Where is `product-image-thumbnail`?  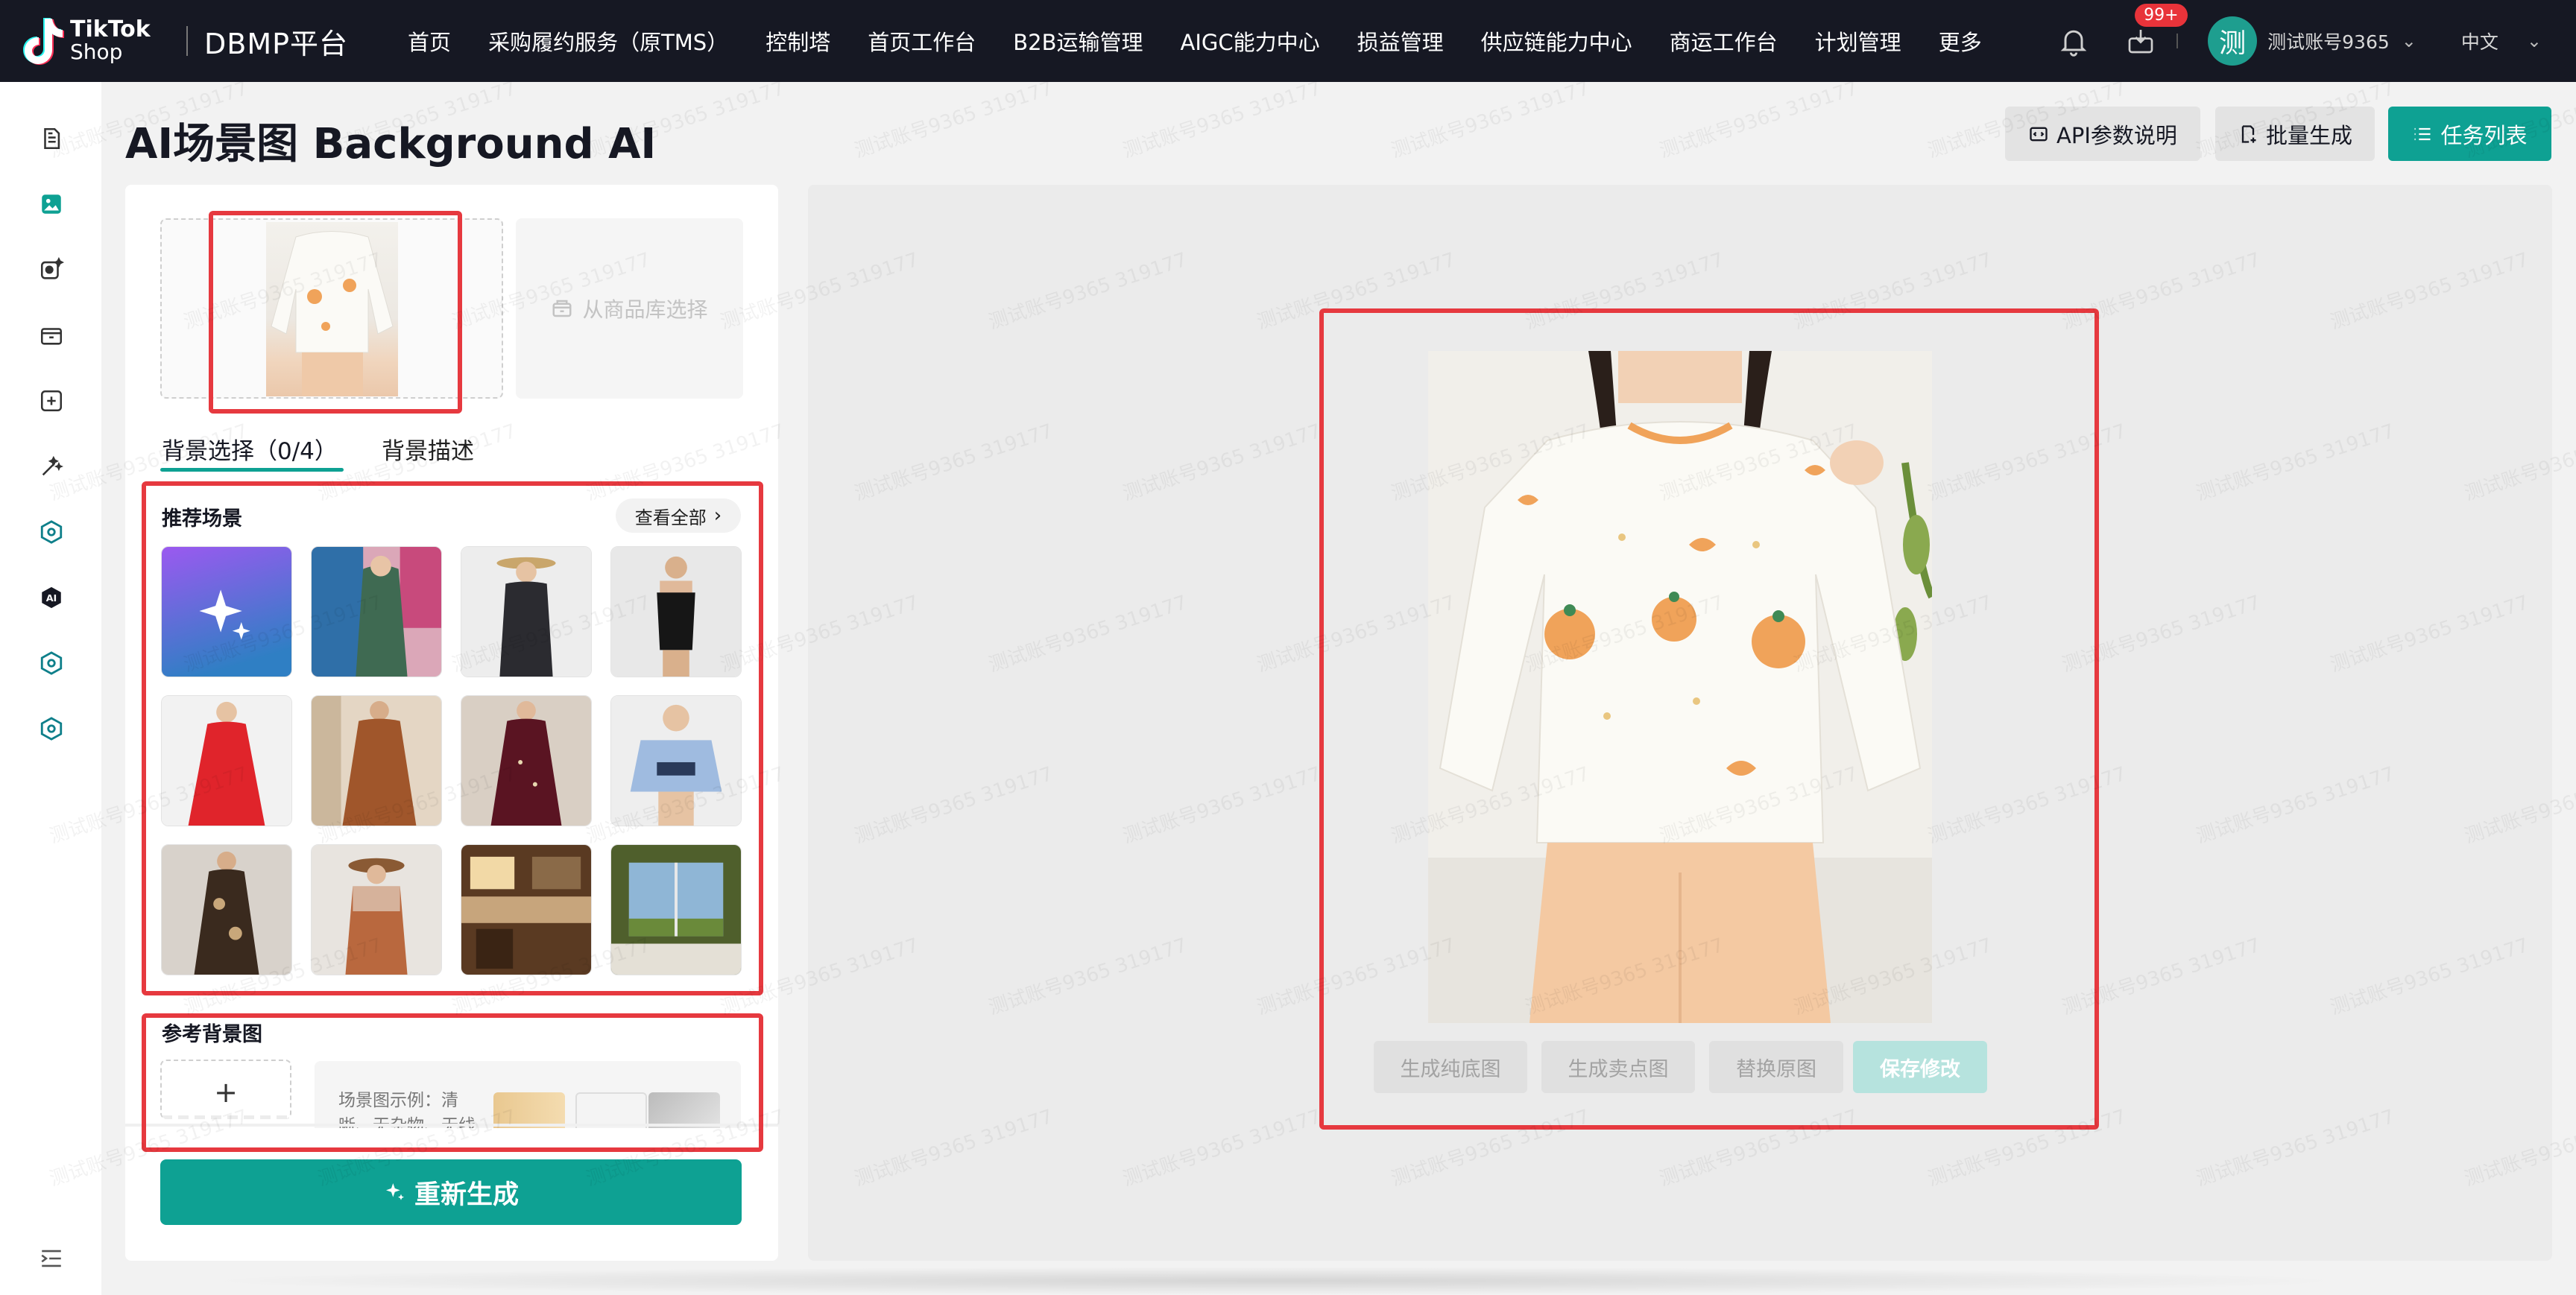 product-image-thumbnail is located at coordinates (332, 309).